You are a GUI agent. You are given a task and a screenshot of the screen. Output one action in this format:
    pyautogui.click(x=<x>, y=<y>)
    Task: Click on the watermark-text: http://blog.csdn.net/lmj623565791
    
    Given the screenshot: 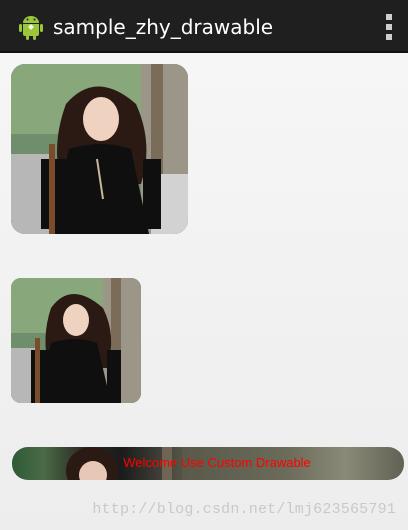 What is the action you would take?
    pyautogui.click(x=244, y=509)
    